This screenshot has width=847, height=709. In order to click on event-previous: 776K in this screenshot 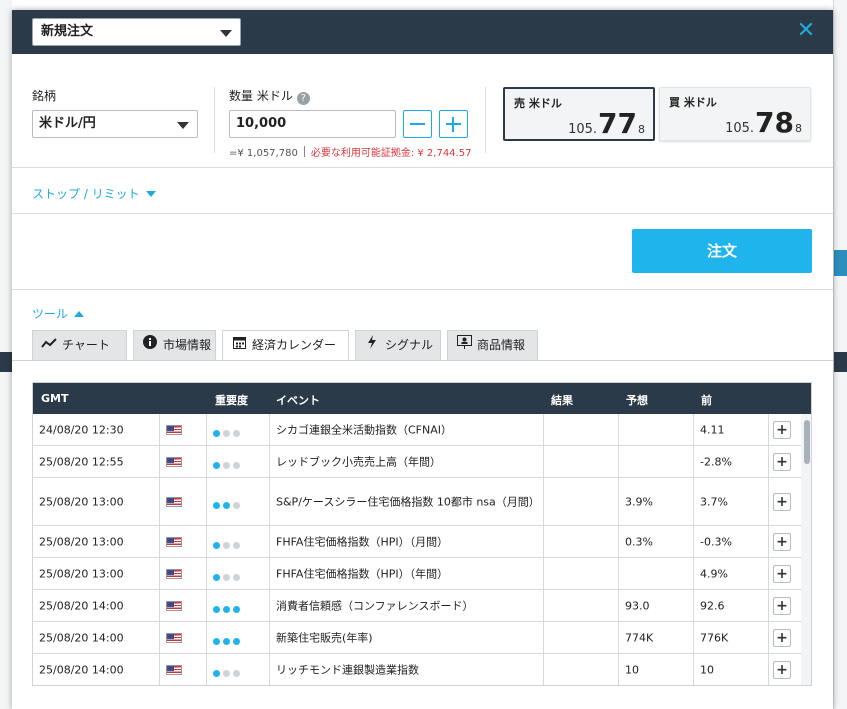, I will do `click(714, 637)`.